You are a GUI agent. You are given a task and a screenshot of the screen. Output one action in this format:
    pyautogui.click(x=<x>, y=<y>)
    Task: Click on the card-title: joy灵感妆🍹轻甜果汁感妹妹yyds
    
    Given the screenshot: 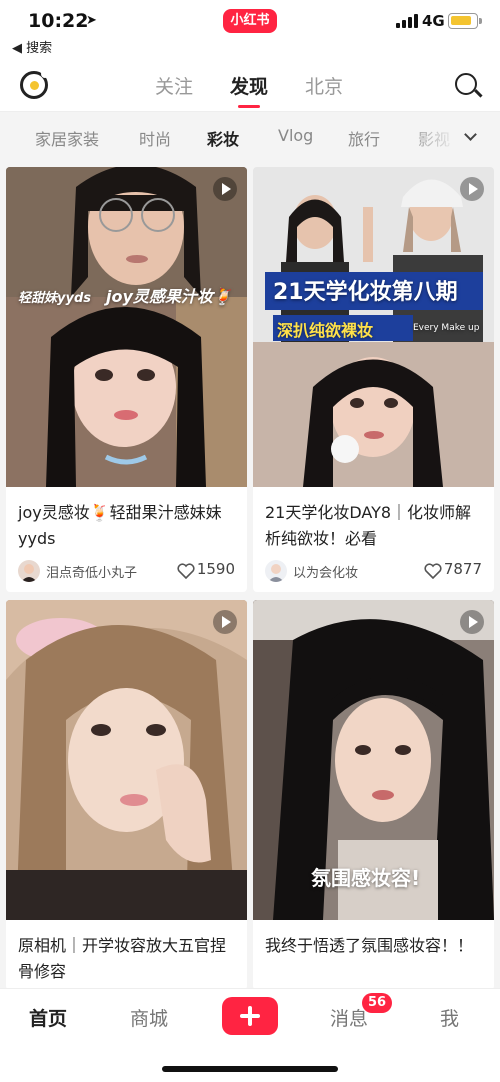 What is the action you would take?
    pyautogui.click(x=120, y=525)
    